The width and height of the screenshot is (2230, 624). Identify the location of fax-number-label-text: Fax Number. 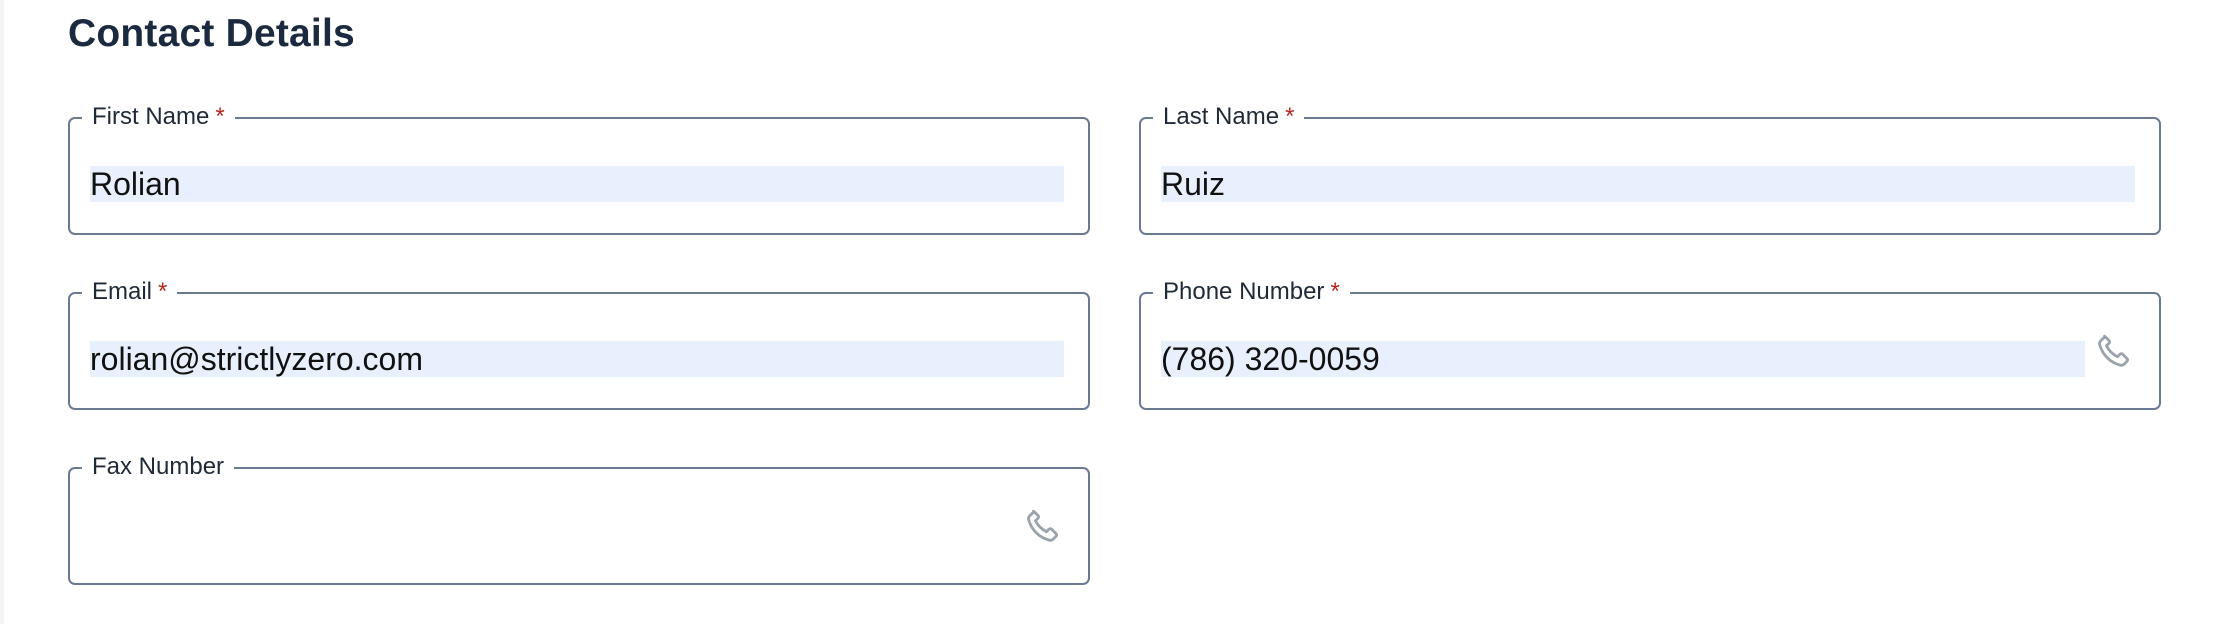
(158, 466).